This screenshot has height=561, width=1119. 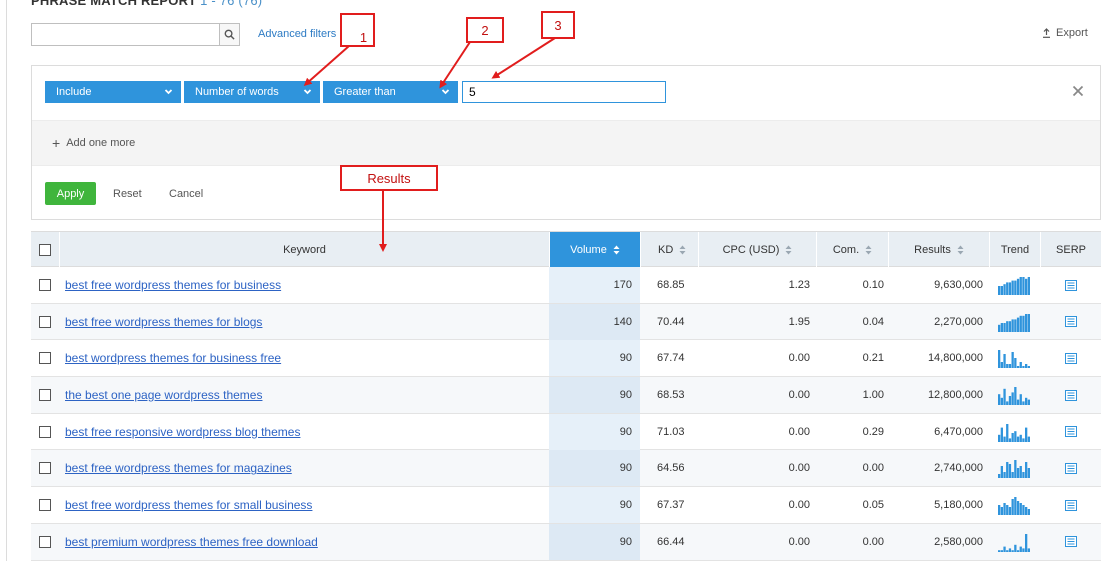 I want to click on column-com-label: Com., so click(x=846, y=249).